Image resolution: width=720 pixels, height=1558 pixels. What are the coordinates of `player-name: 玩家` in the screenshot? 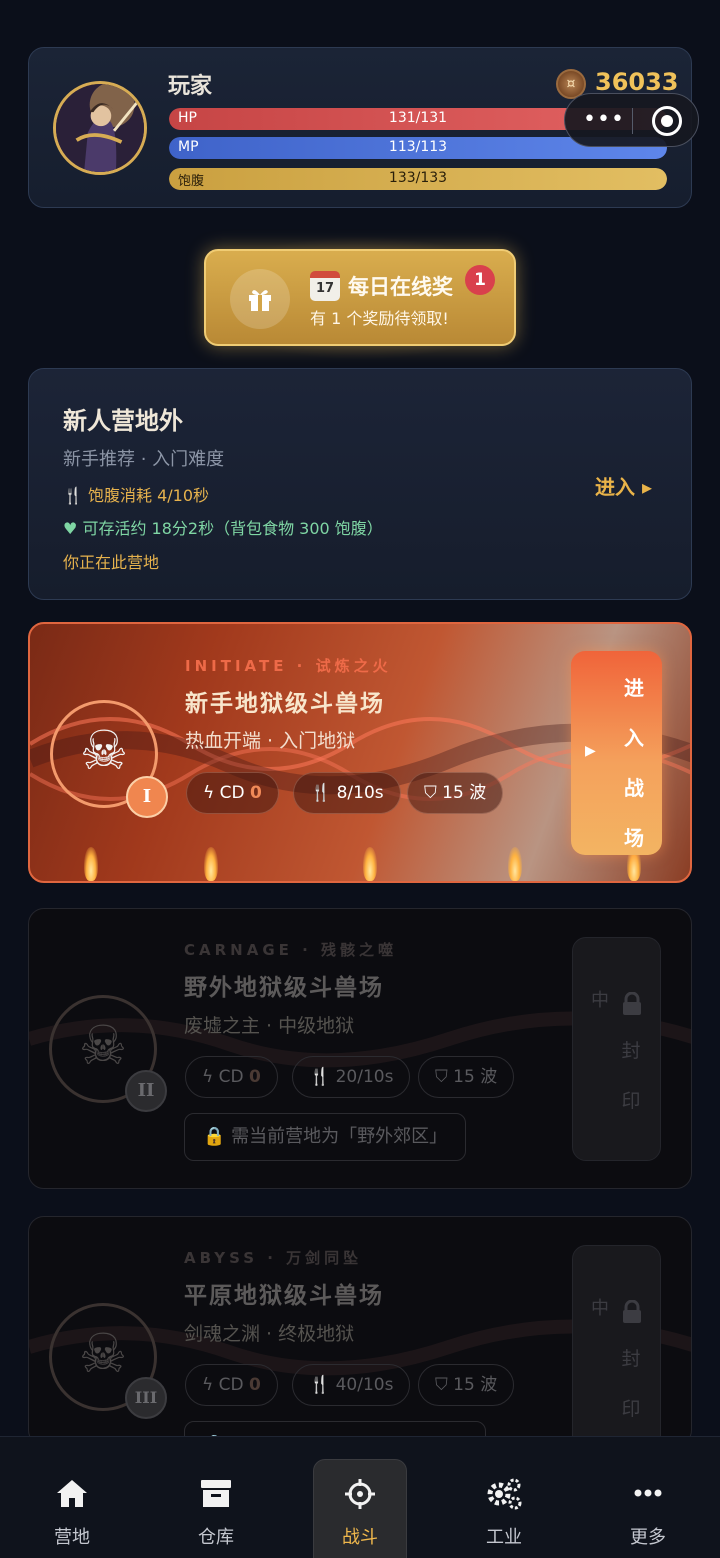 It's located at (190, 86).